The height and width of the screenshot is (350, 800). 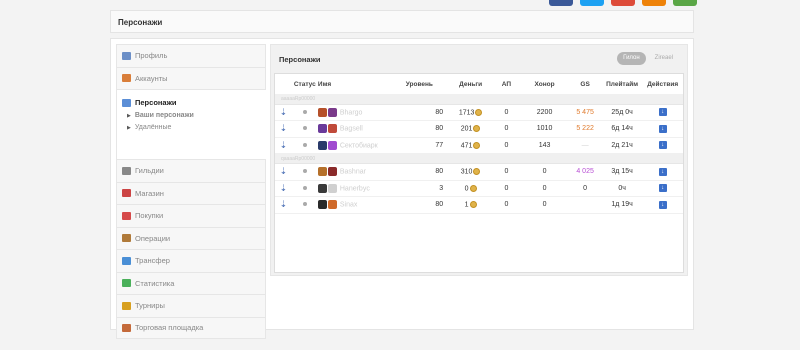 I want to click on page-header: Персонажи, so click(x=402, y=21).